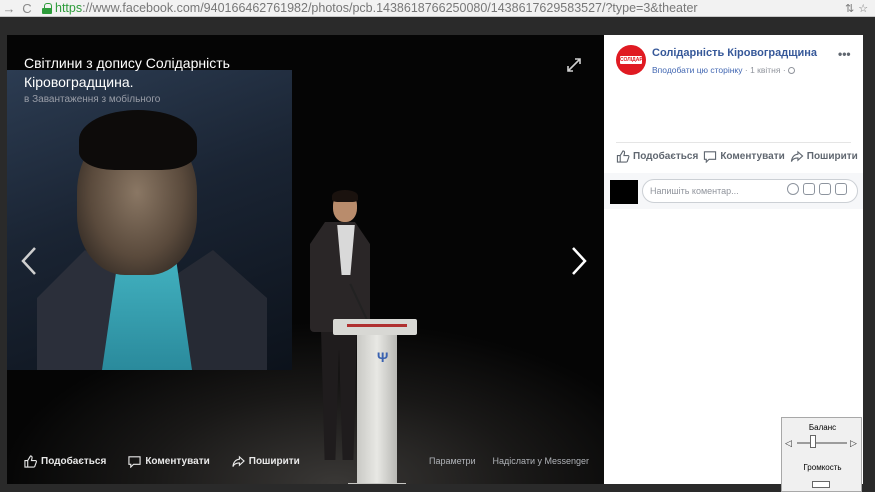  What do you see at coordinates (832, 156) in the screenshot?
I see `post-share-label: Поширити` at bounding box center [832, 156].